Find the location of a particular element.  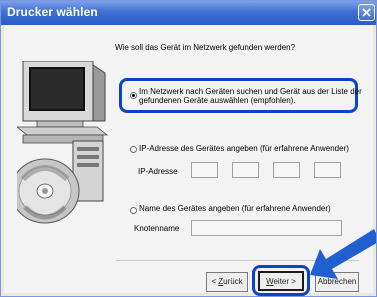

cd-disc-illustration is located at coordinates (48, 191).